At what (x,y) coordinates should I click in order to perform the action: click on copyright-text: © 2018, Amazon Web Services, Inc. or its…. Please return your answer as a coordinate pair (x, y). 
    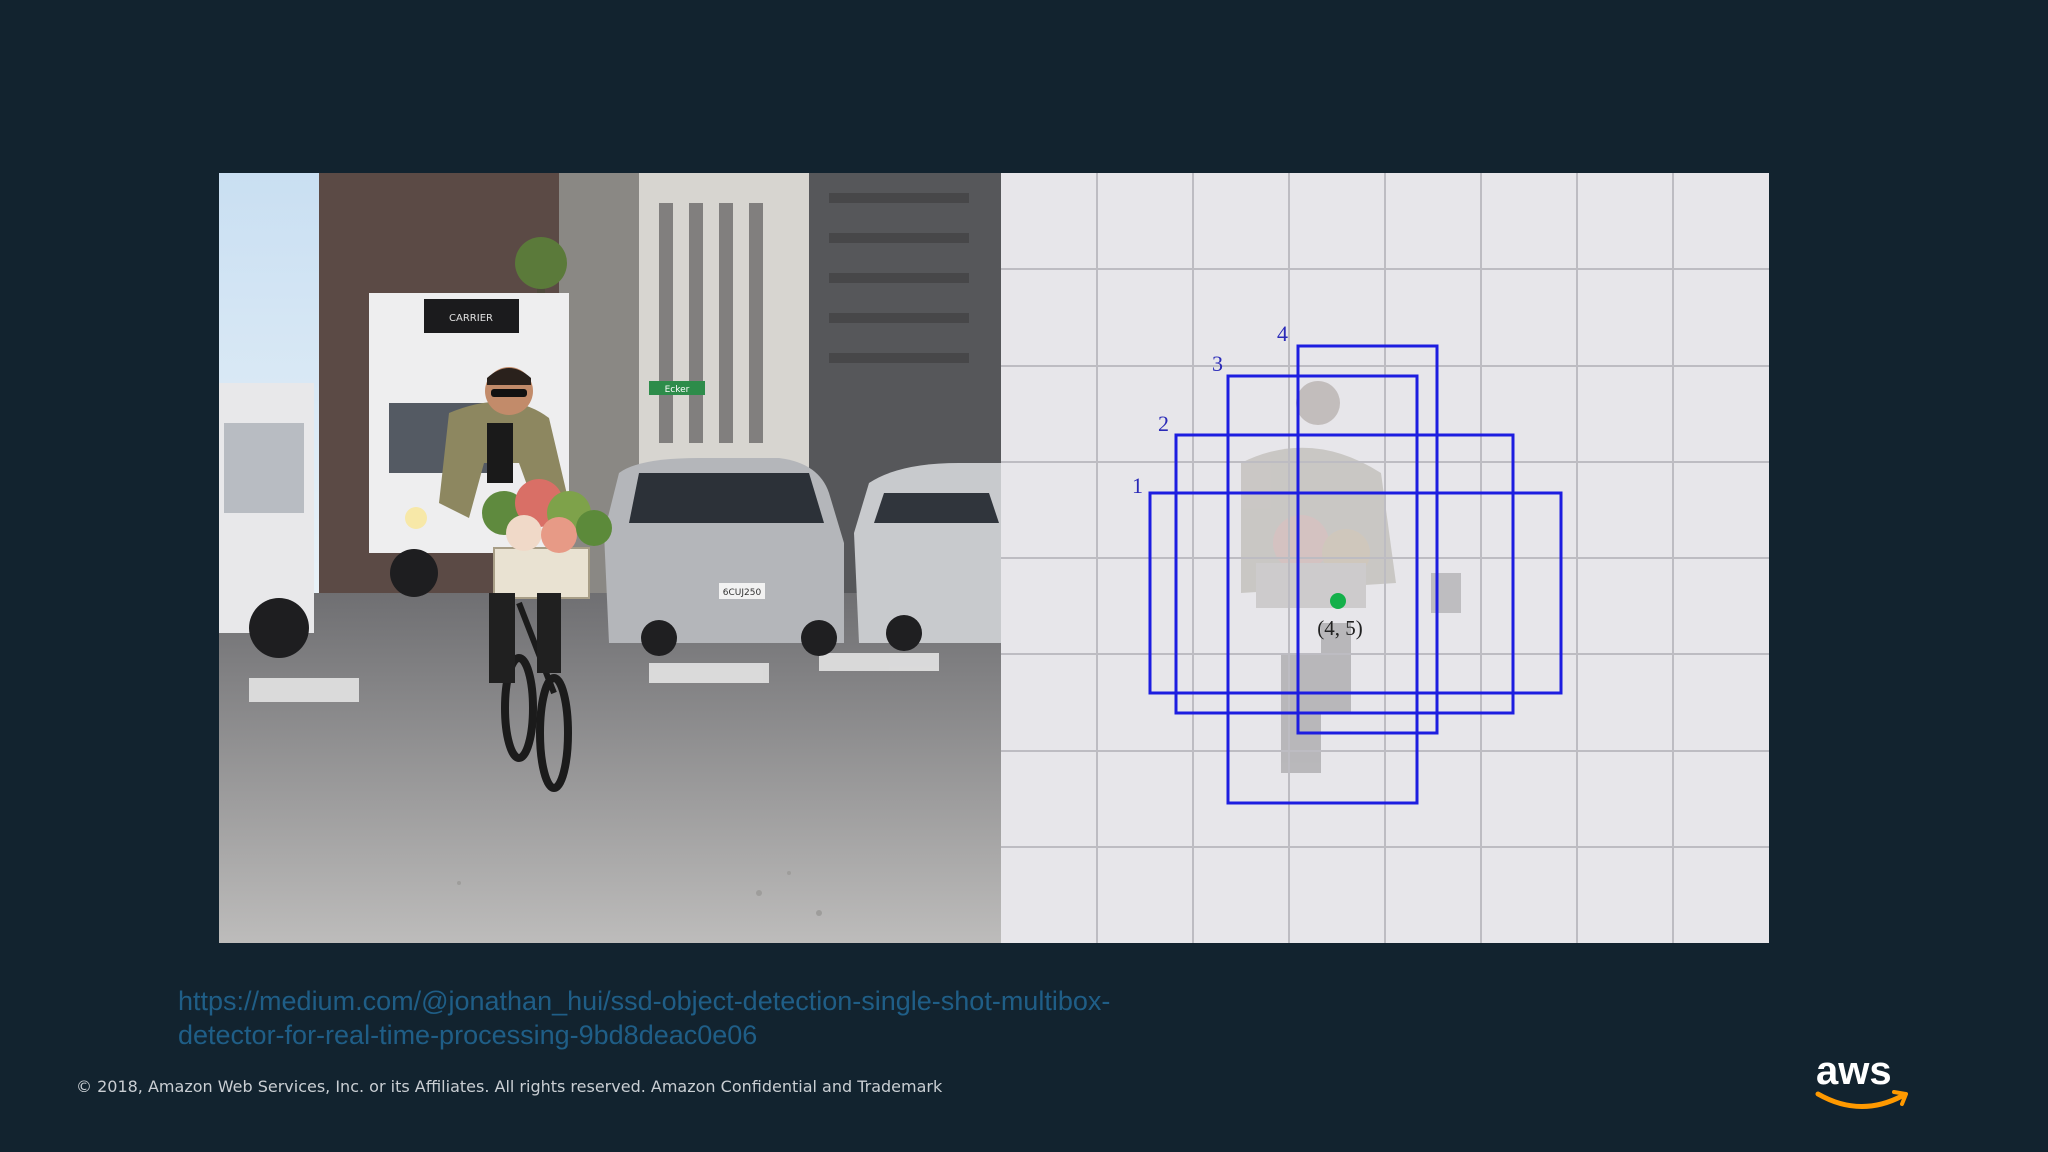
    Looking at the image, I should click on (509, 1086).